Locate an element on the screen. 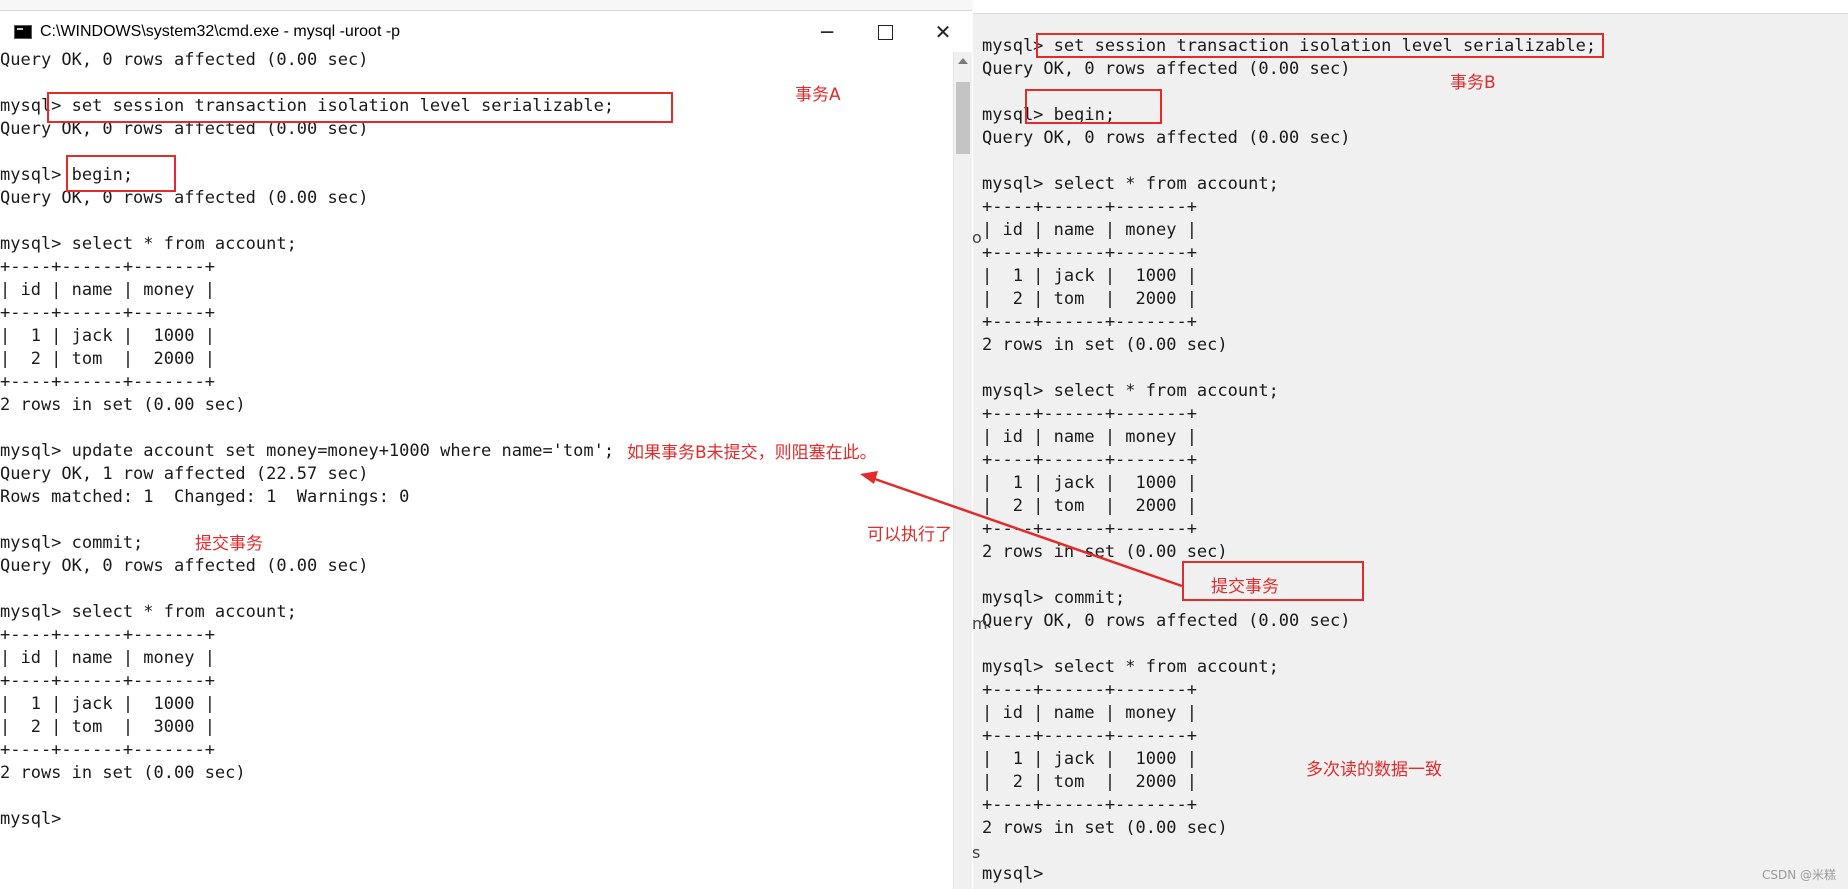 The image size is (1848, 889). annotation-arrow-layer is located at coordinates (1021, 529).